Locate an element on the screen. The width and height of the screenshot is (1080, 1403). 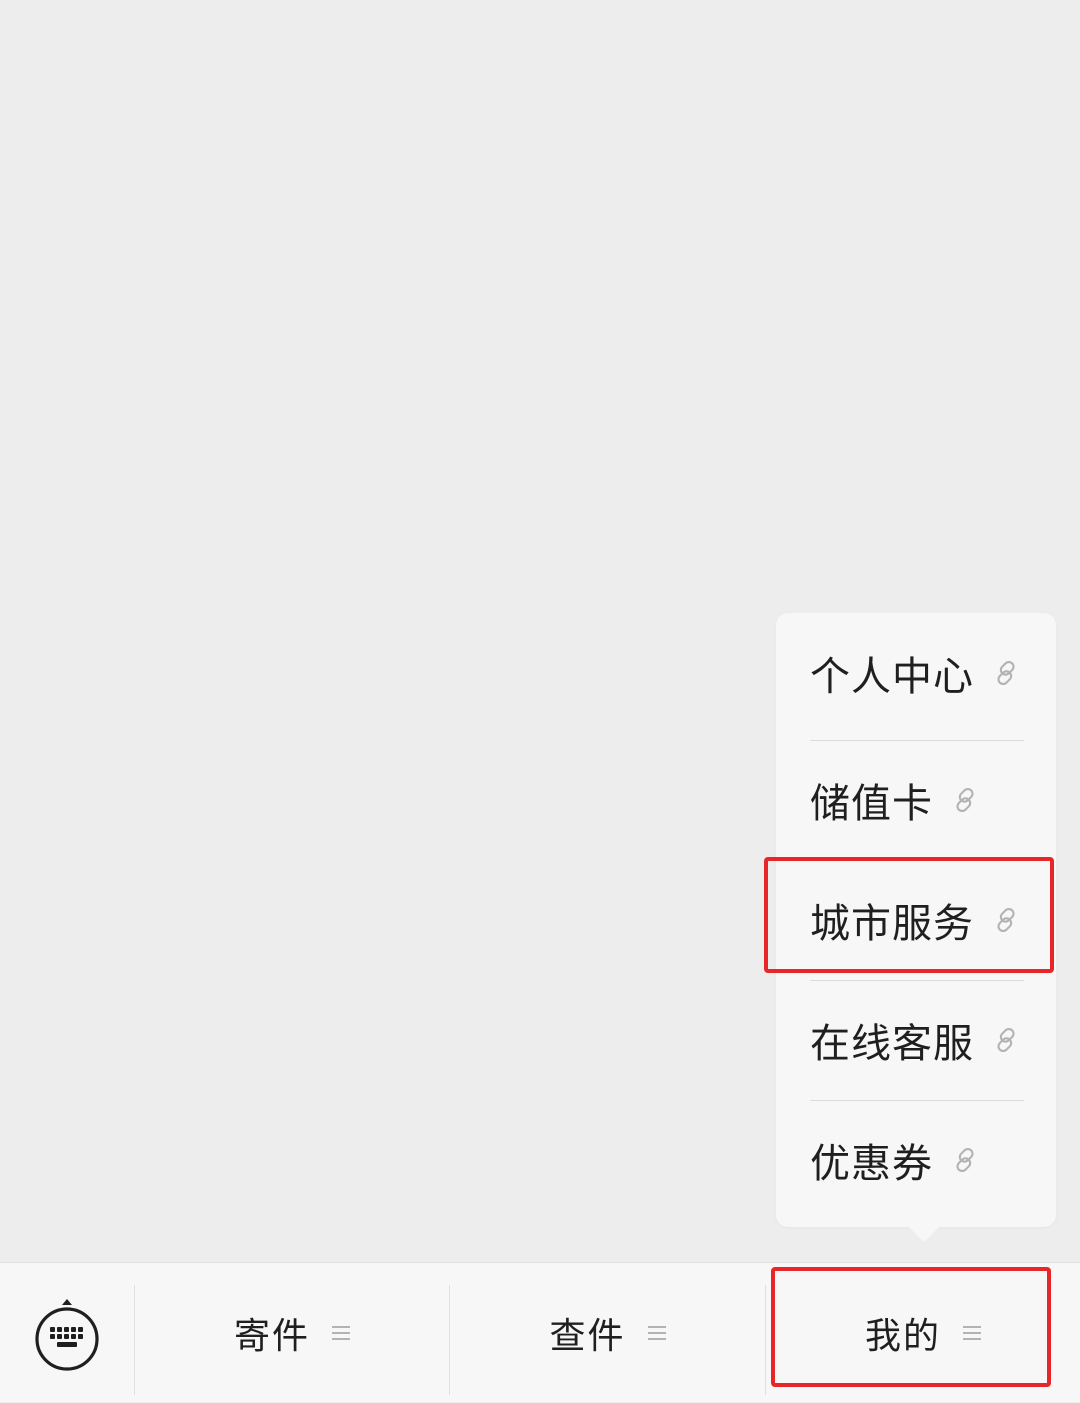
submenu-item-stored-value-card: 储值卡 is located at coordinates (916, 800).